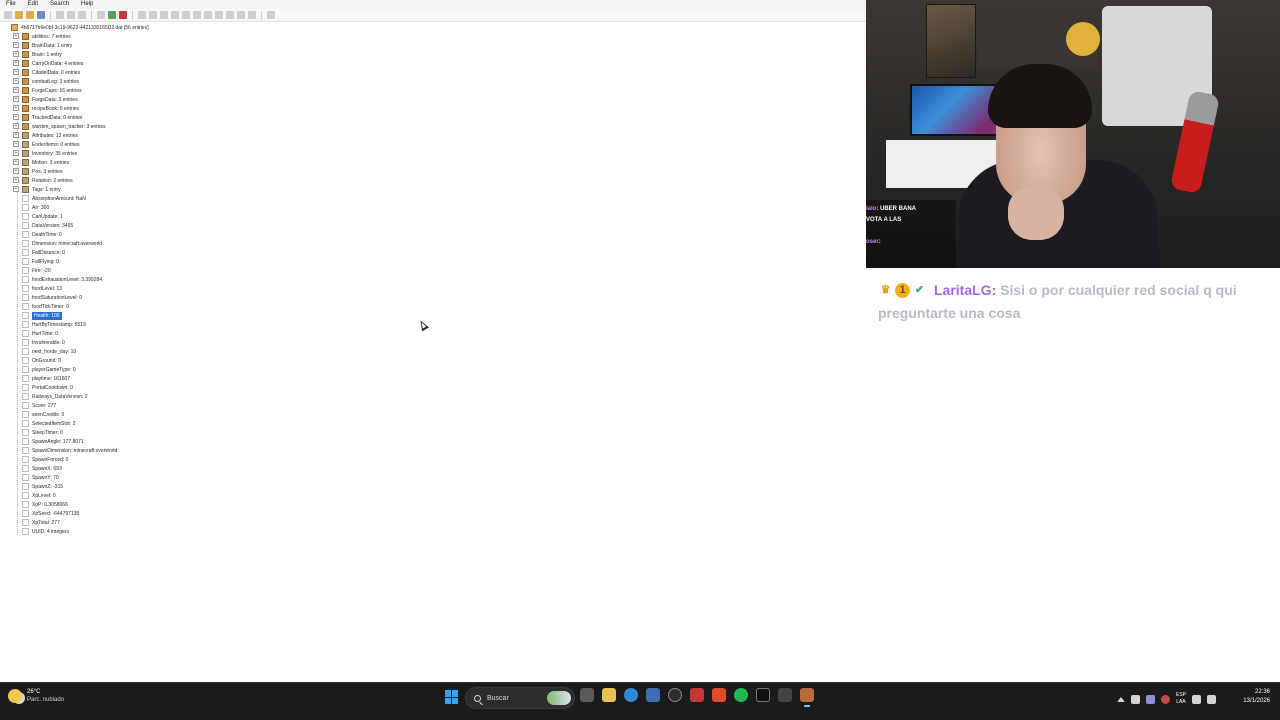  Describe the element at coordinates (37, 189) in the screenshot. I see `tree-node-row: + Tags: 1 entry` at that location.